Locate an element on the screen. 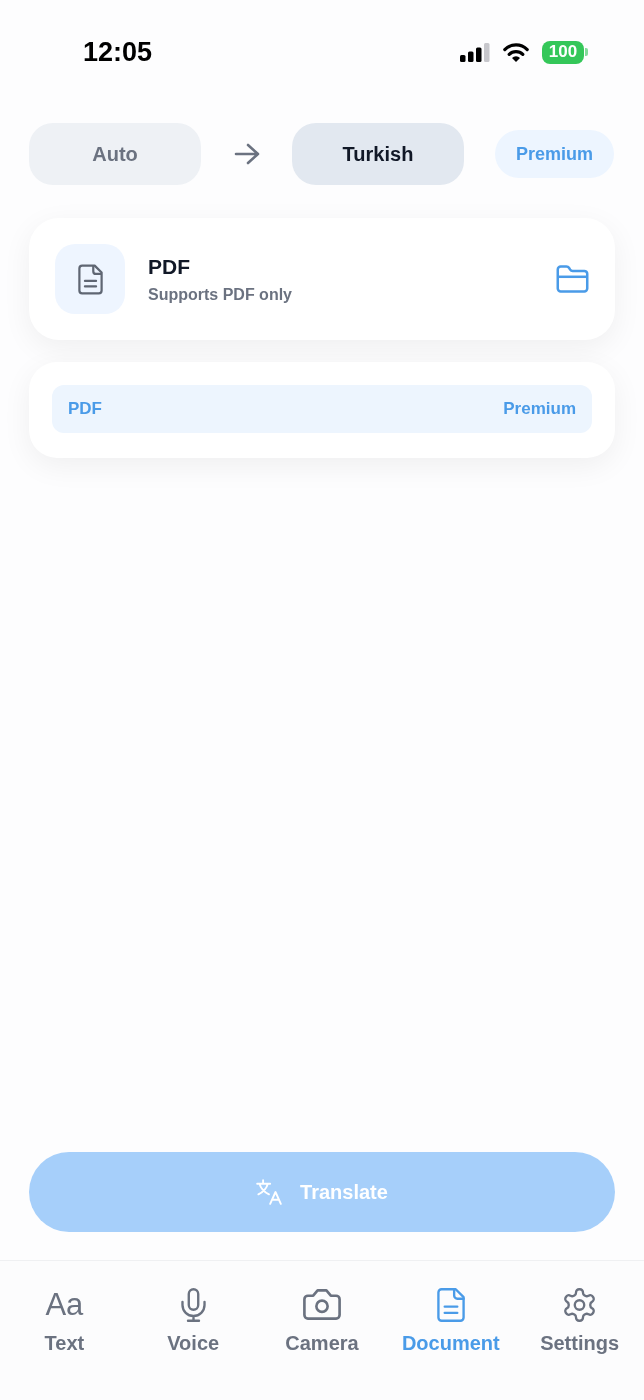  card-subtitle: Supports PDF only is located at coordinates (220, 294).